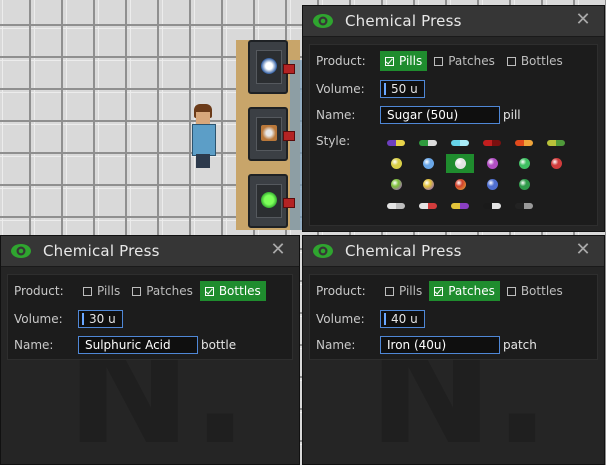 The width and height of the screenshot is (606, 465). I want to click on style-swatch-pill-capsule-purple-yellow-icon, so click(396, 142).